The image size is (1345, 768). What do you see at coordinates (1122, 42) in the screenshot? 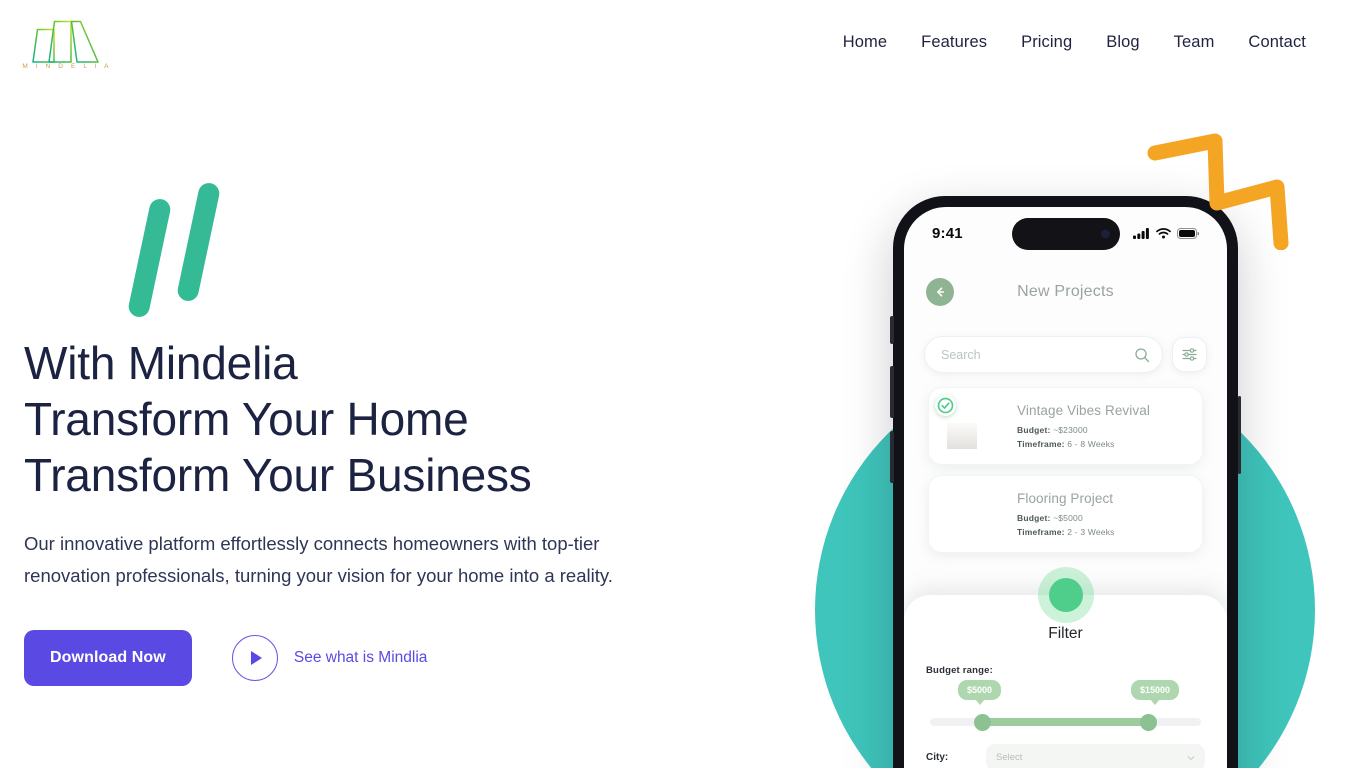
I see `nav-item-blog: Blog` at bounding box center [1122, 42].